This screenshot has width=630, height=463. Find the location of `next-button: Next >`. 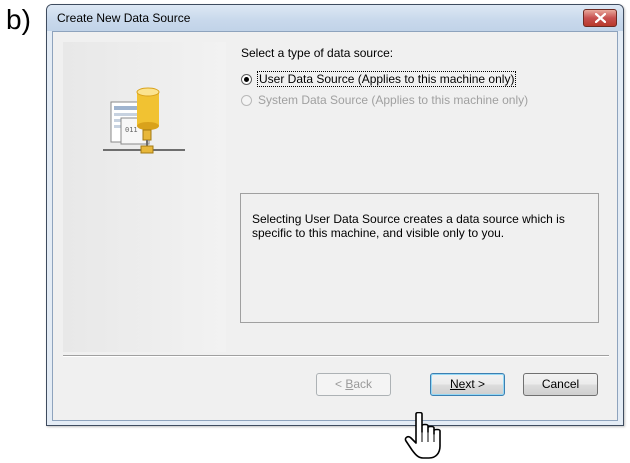

next-button: Next > is located at coordinates (467, 384).